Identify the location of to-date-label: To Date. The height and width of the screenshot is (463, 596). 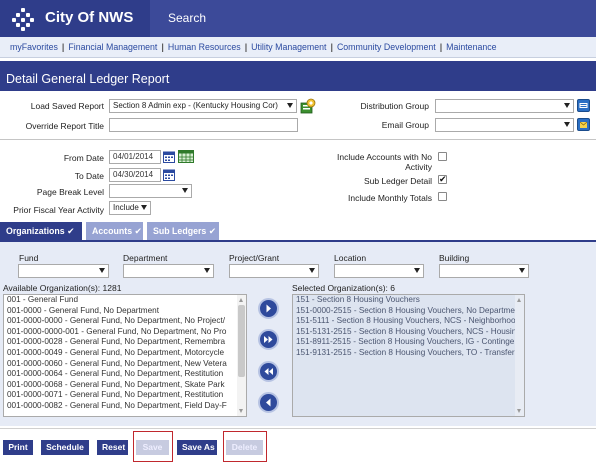
(89, 176).